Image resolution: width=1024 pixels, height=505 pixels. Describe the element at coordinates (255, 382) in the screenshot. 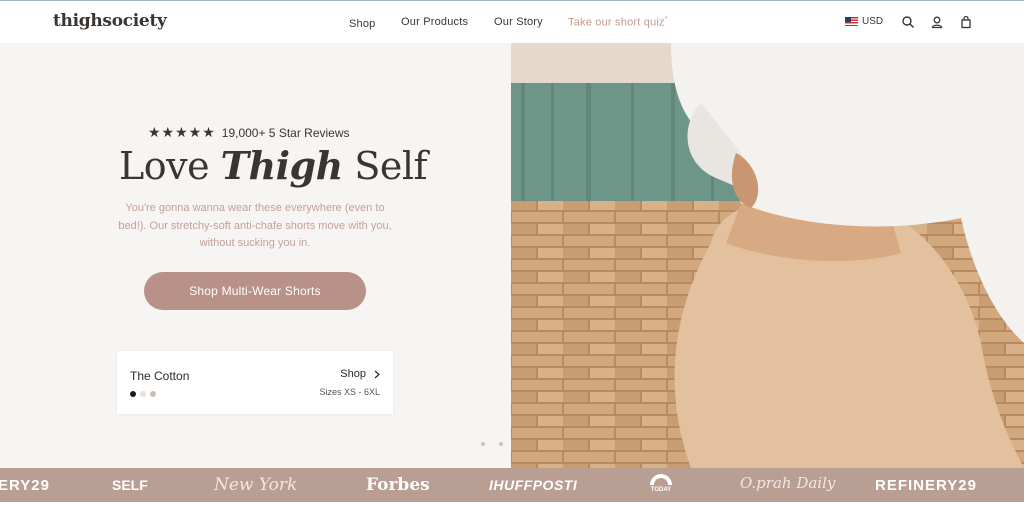

I see `product-card: The Cotton Shop Sizes XS - 6XL` at that location.